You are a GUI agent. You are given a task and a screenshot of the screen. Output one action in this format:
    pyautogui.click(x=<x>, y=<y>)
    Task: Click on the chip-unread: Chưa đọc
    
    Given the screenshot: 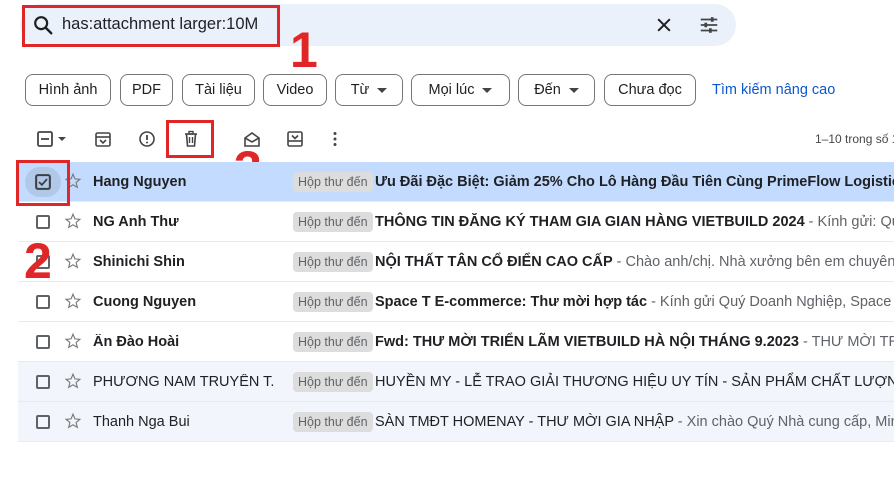 What is the action you would take?
    pyautogui.click(x=650, y=90)
    